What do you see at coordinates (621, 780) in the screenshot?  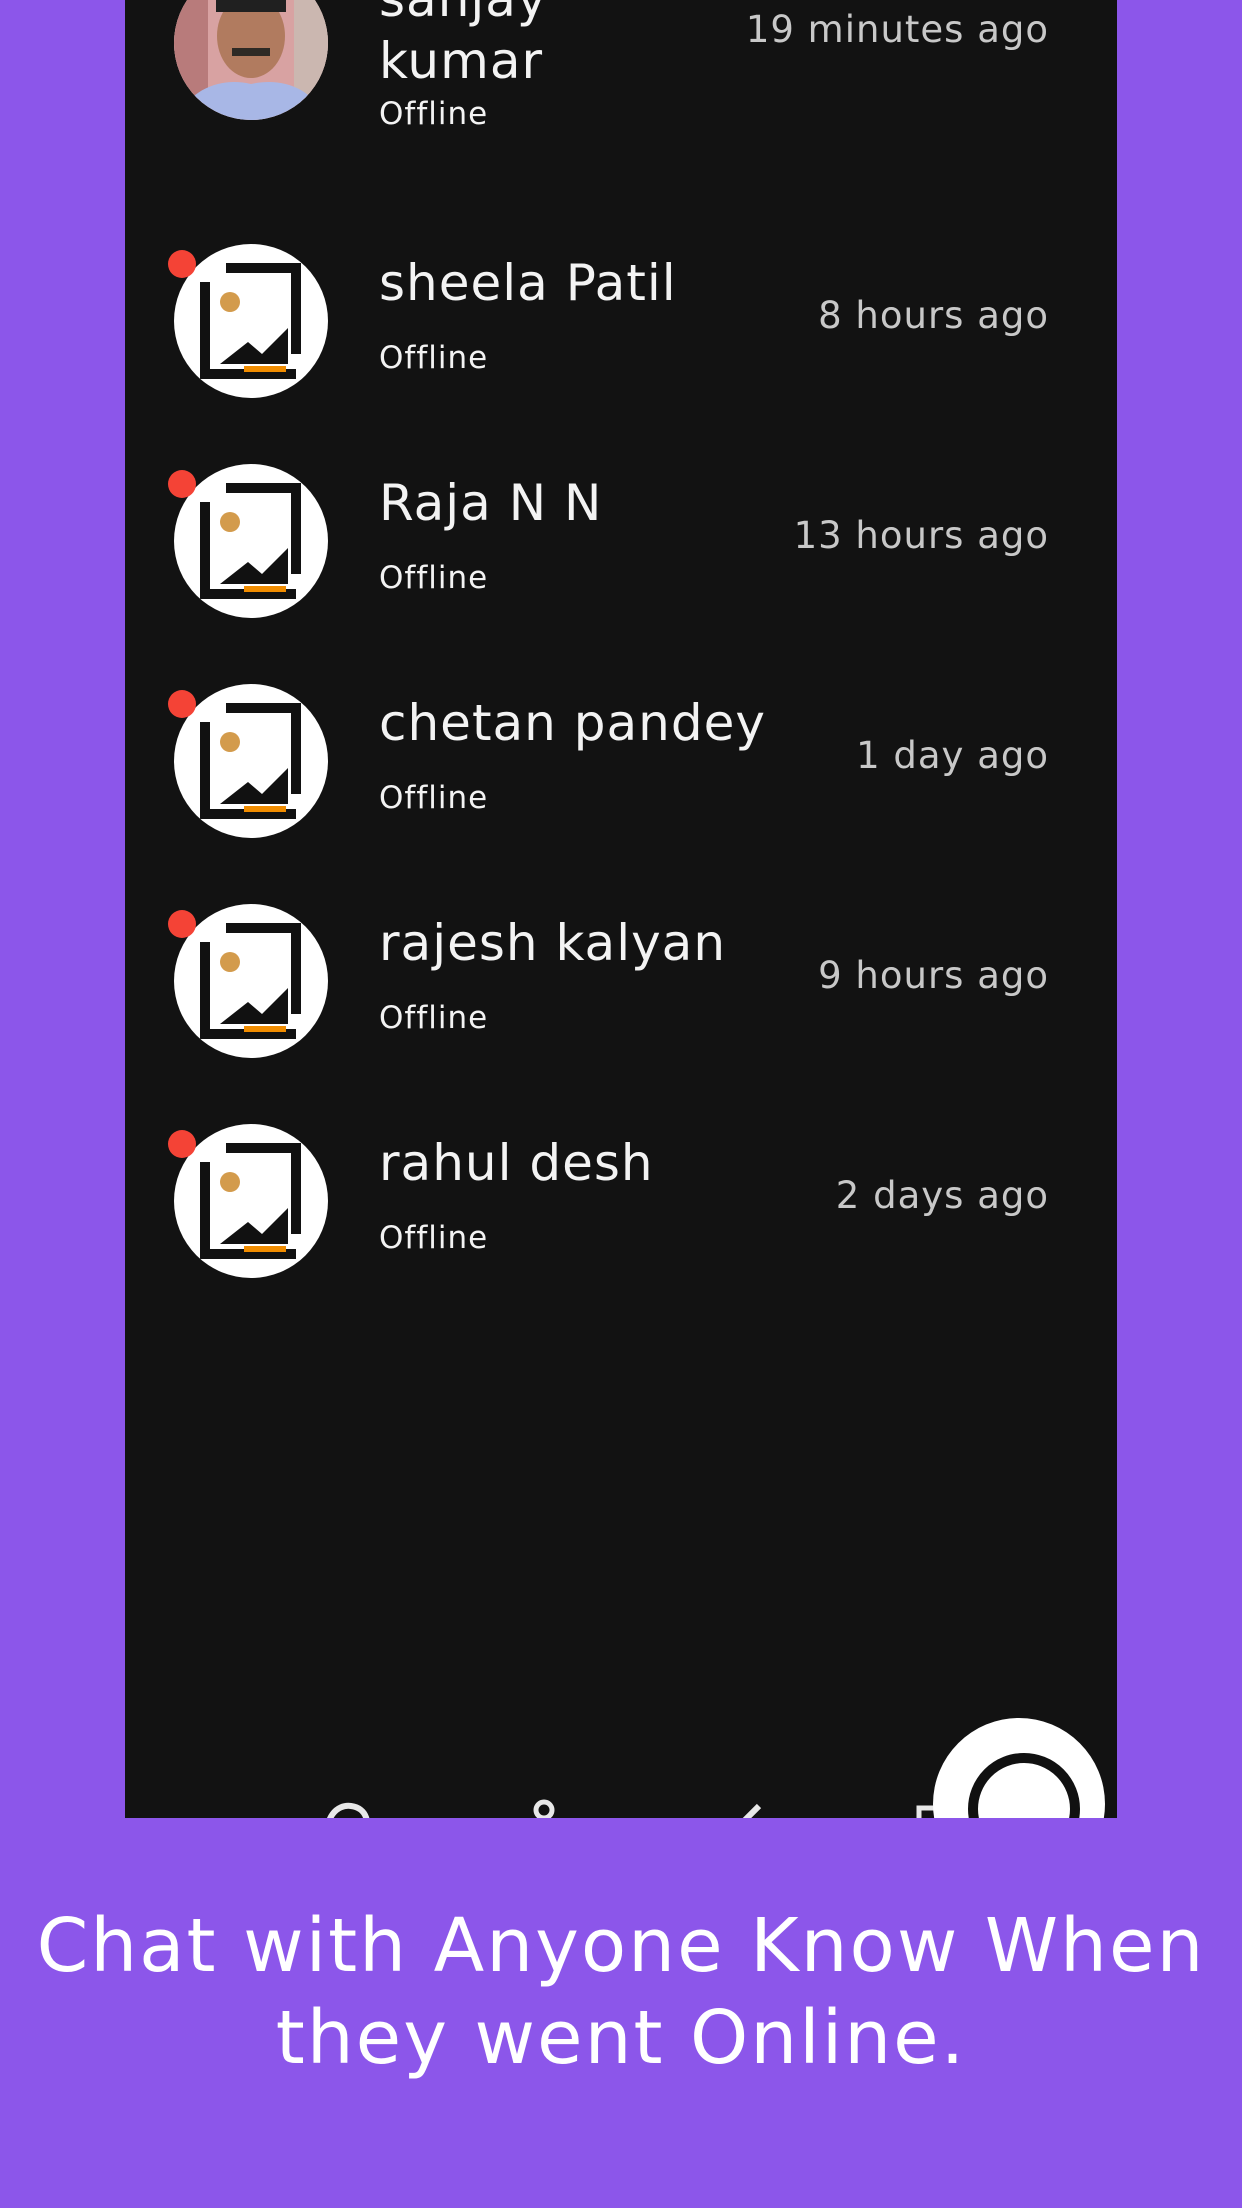 I see `contact-row: chetan pandey Offline 1 day ago` at bounding box center [621, 780].